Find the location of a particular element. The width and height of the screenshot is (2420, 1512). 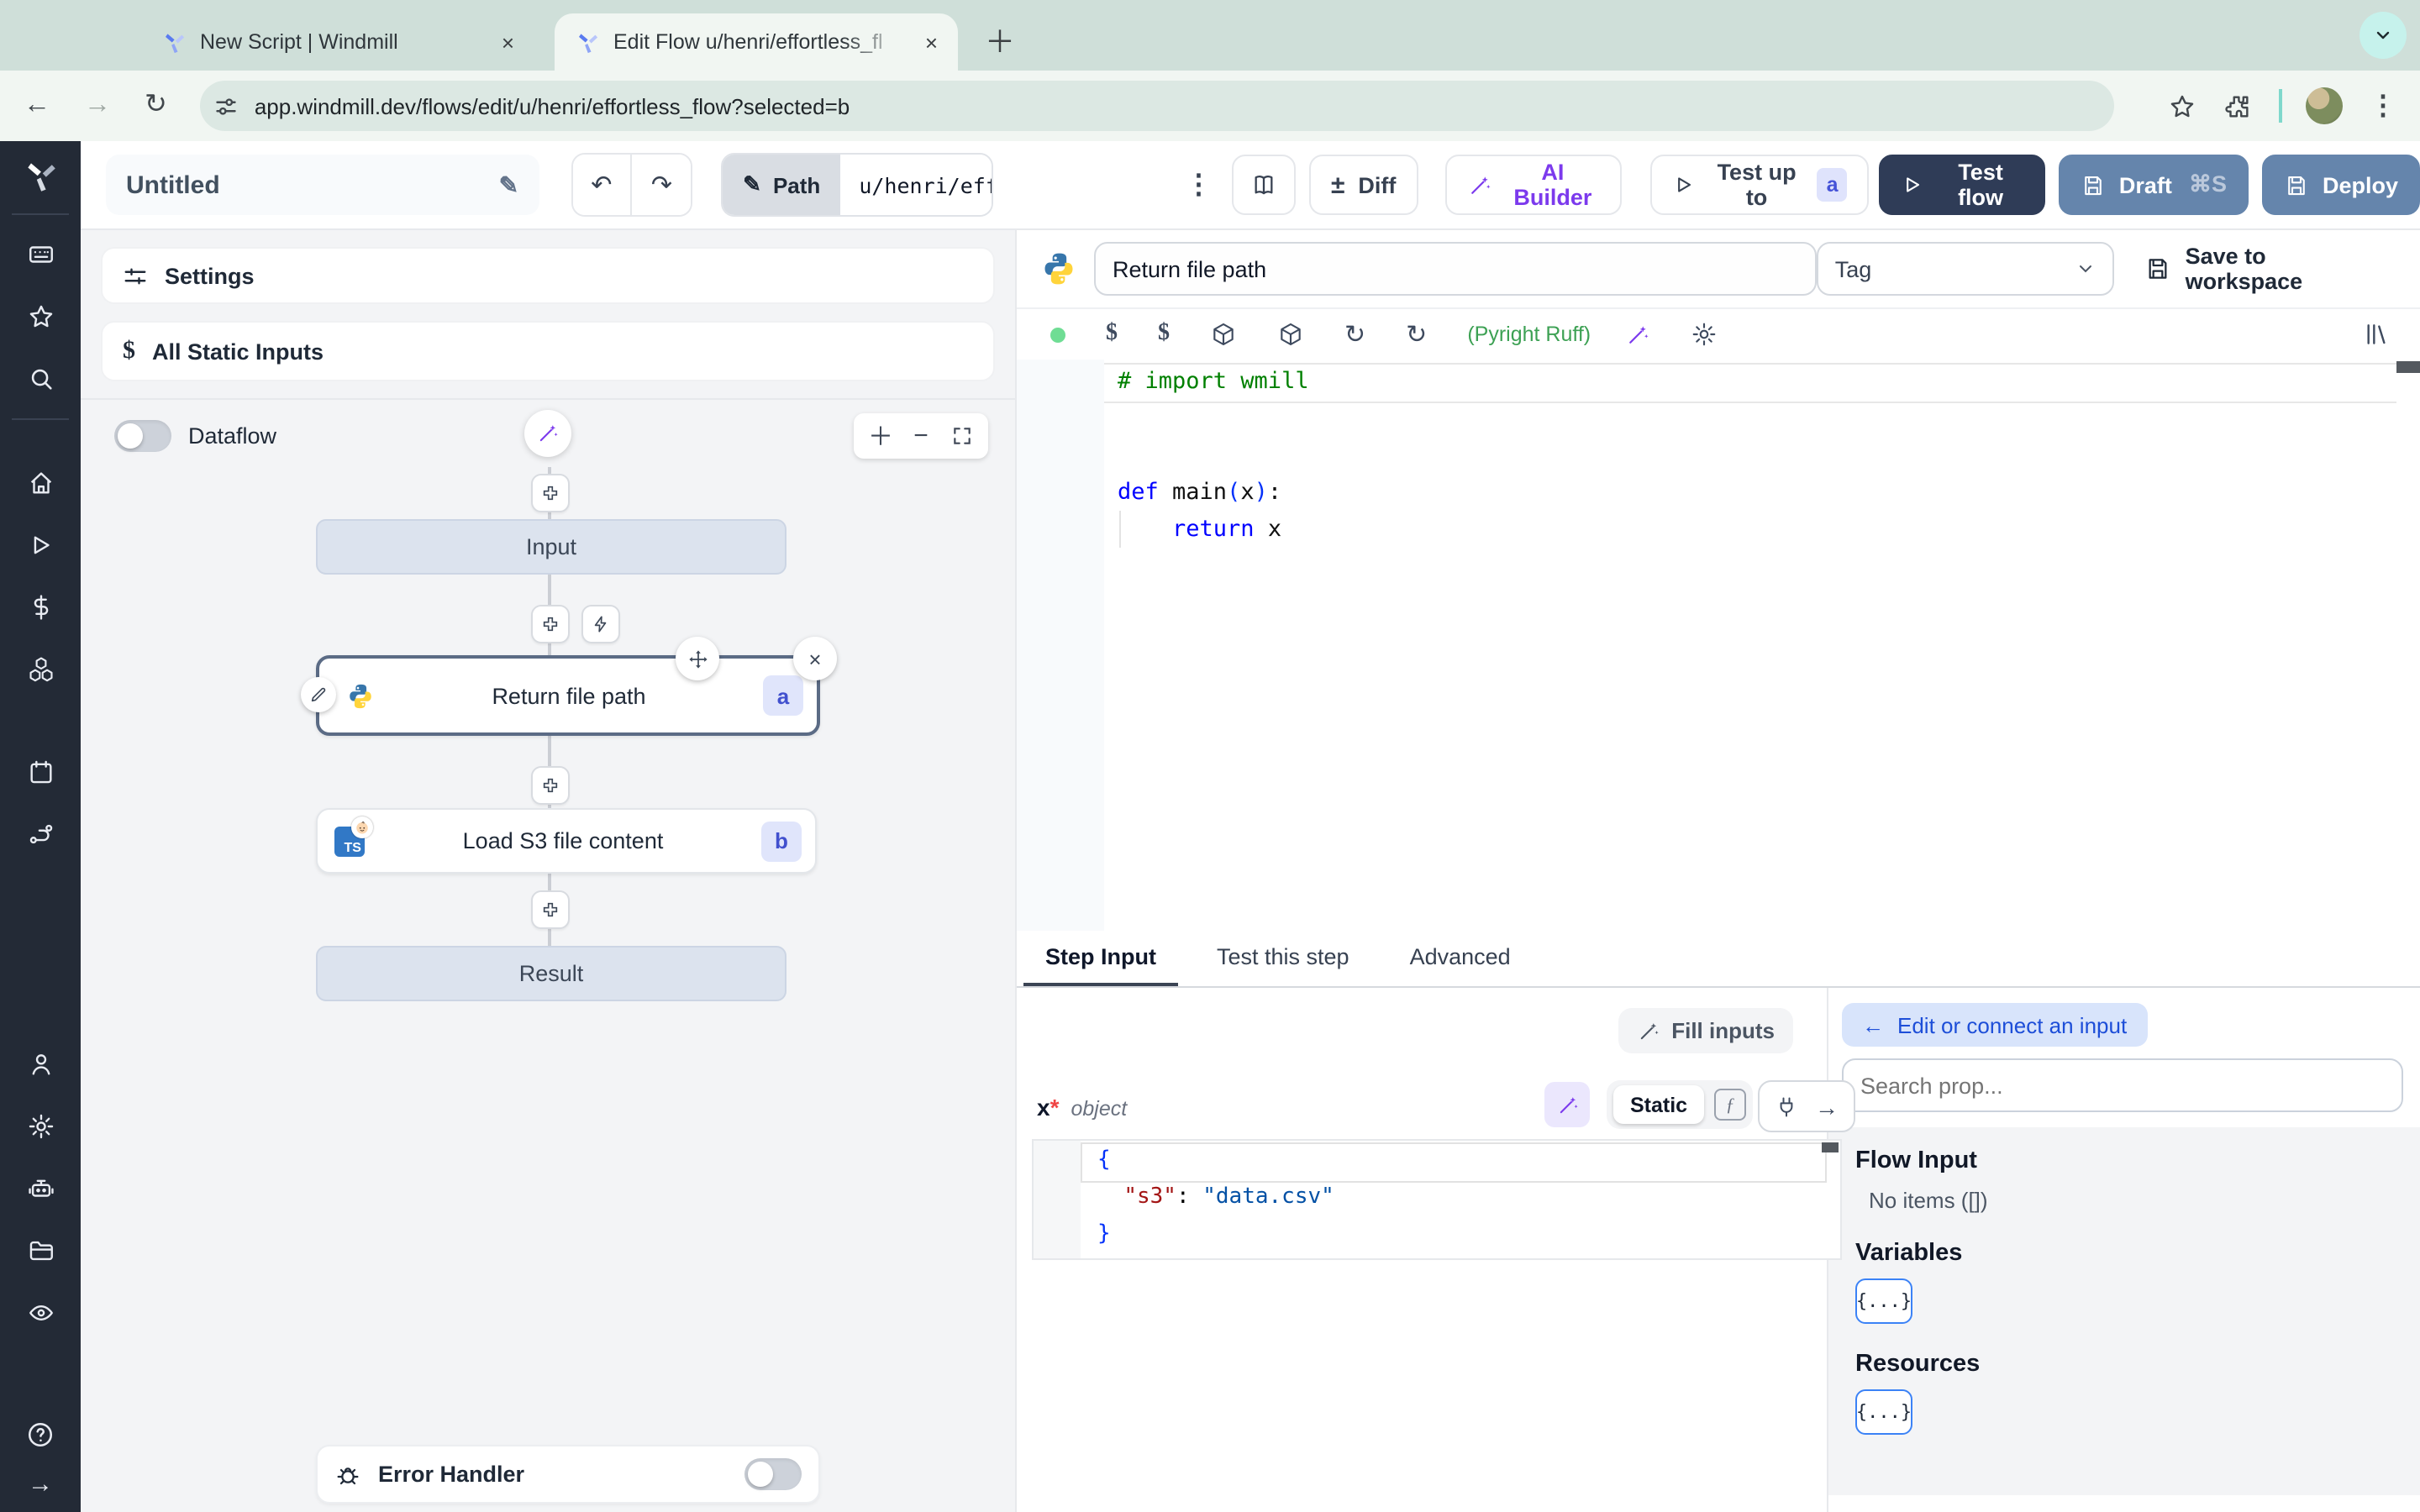

sidebar-item-home is located at coordinates (40, 483).